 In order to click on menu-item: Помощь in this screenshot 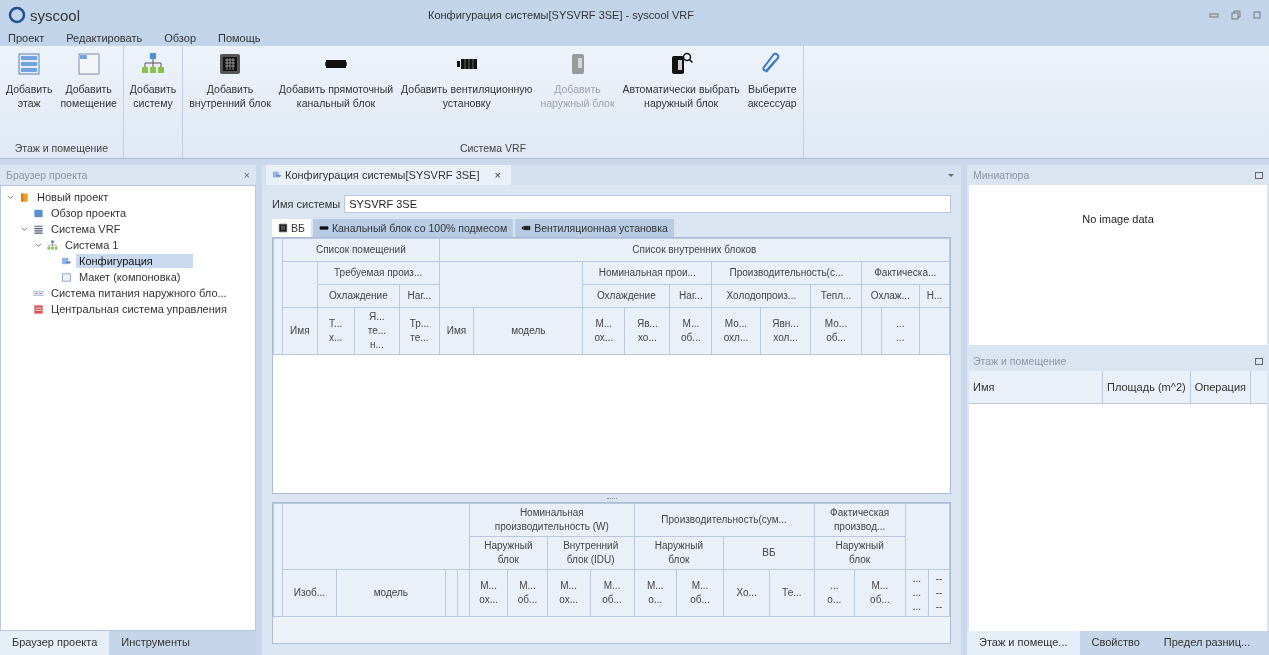, I will do `click(239, 38)`.